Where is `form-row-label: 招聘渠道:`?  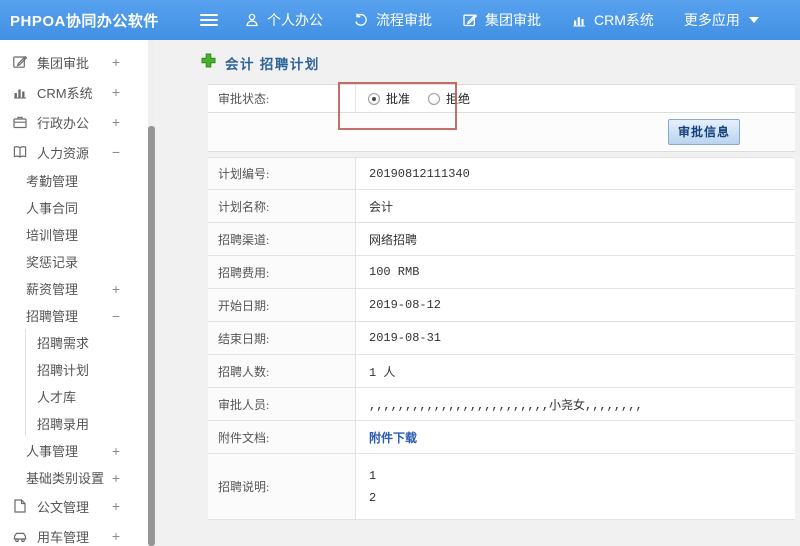 form-row-label: 招聘渠道: is located at coordinates (282, 239).